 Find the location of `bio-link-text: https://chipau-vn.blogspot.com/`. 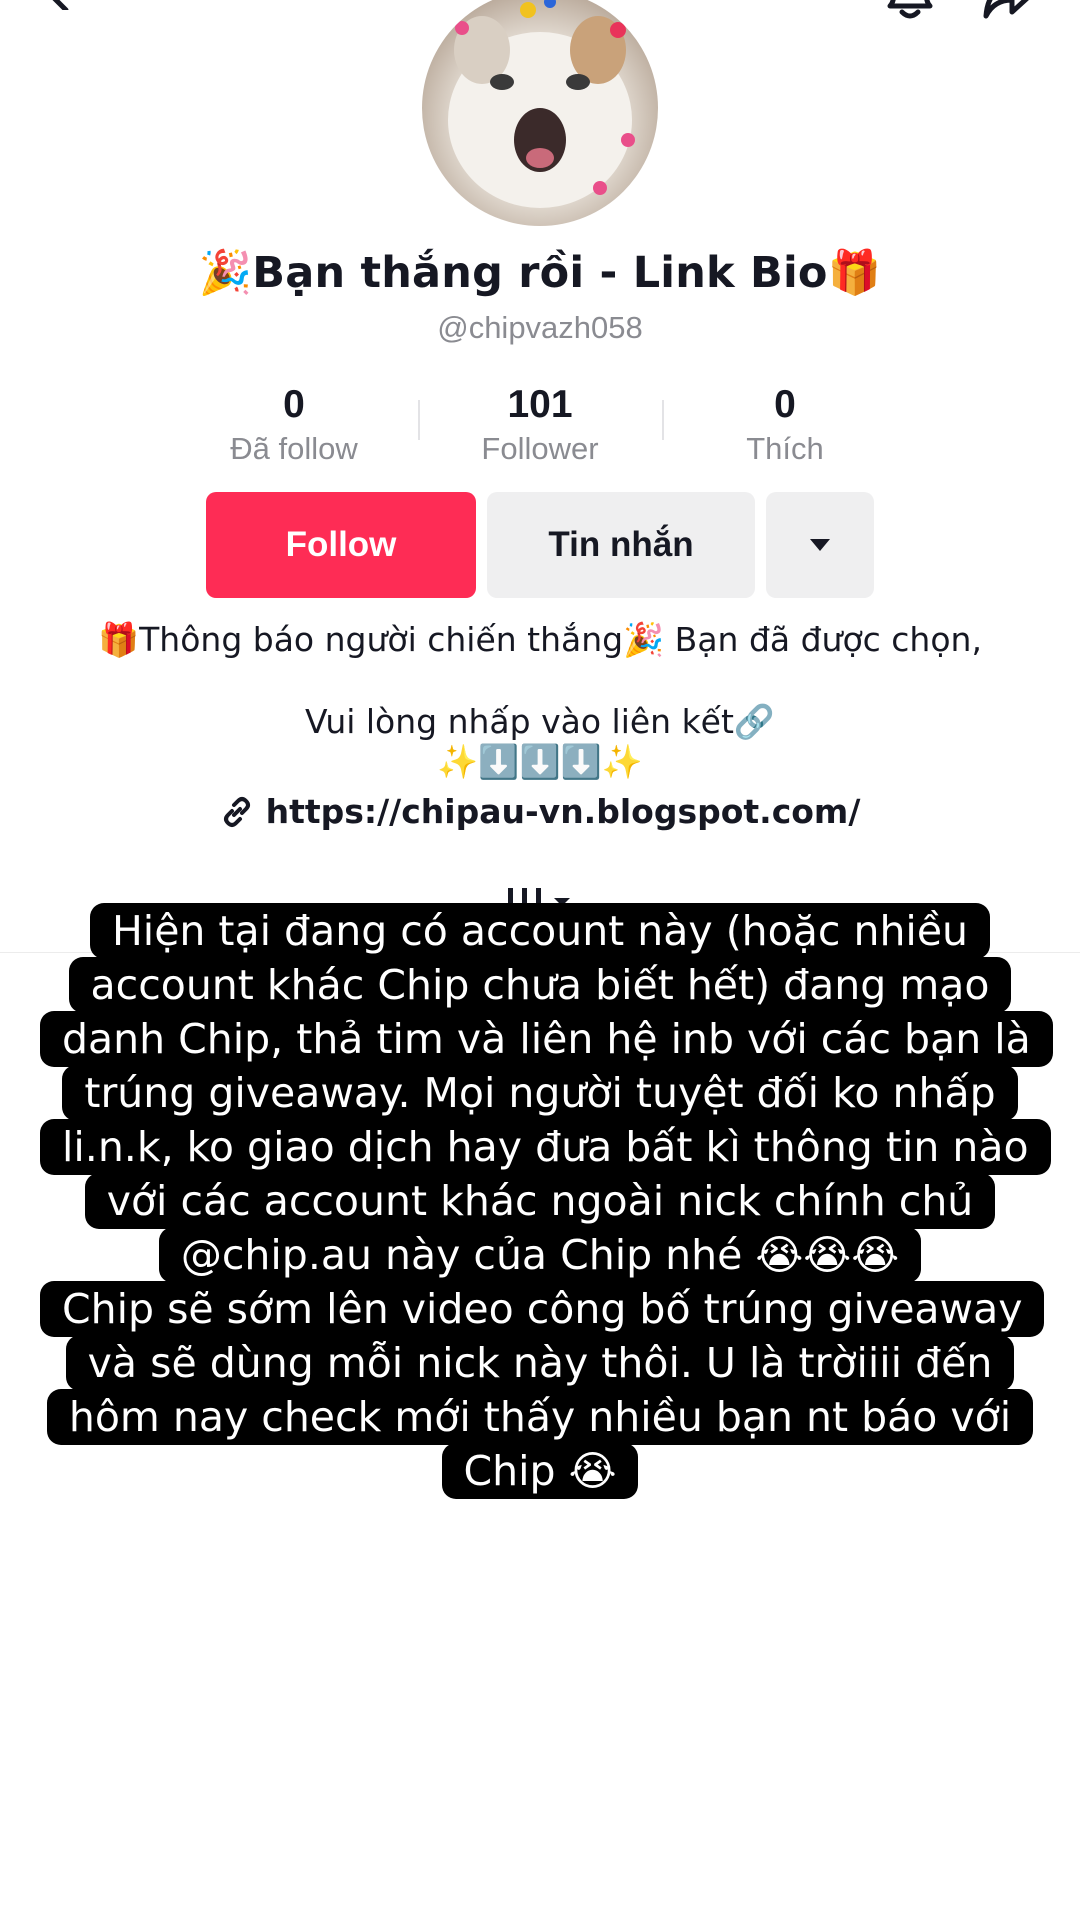

bio-link-text: https://chipau-vn.blogspot.com/ is located at coordinates (563, 811).